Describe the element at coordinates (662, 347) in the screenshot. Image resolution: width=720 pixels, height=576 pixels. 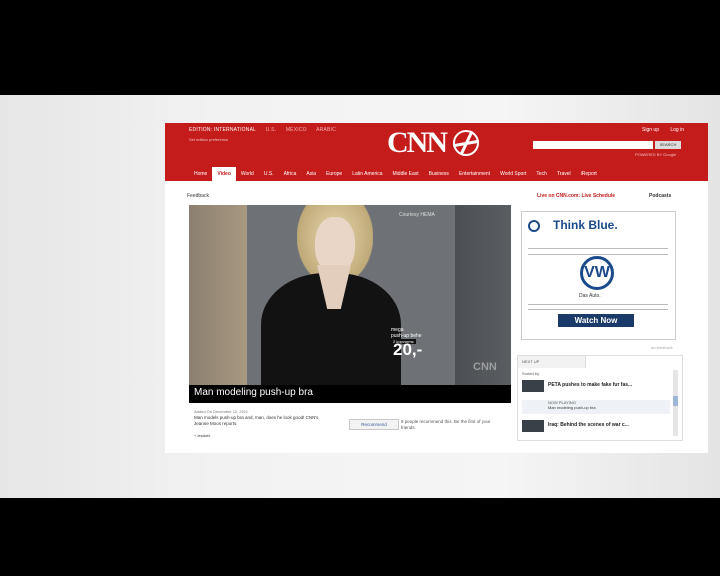
I see `ad-feedback-link: ad feedback` at that location.